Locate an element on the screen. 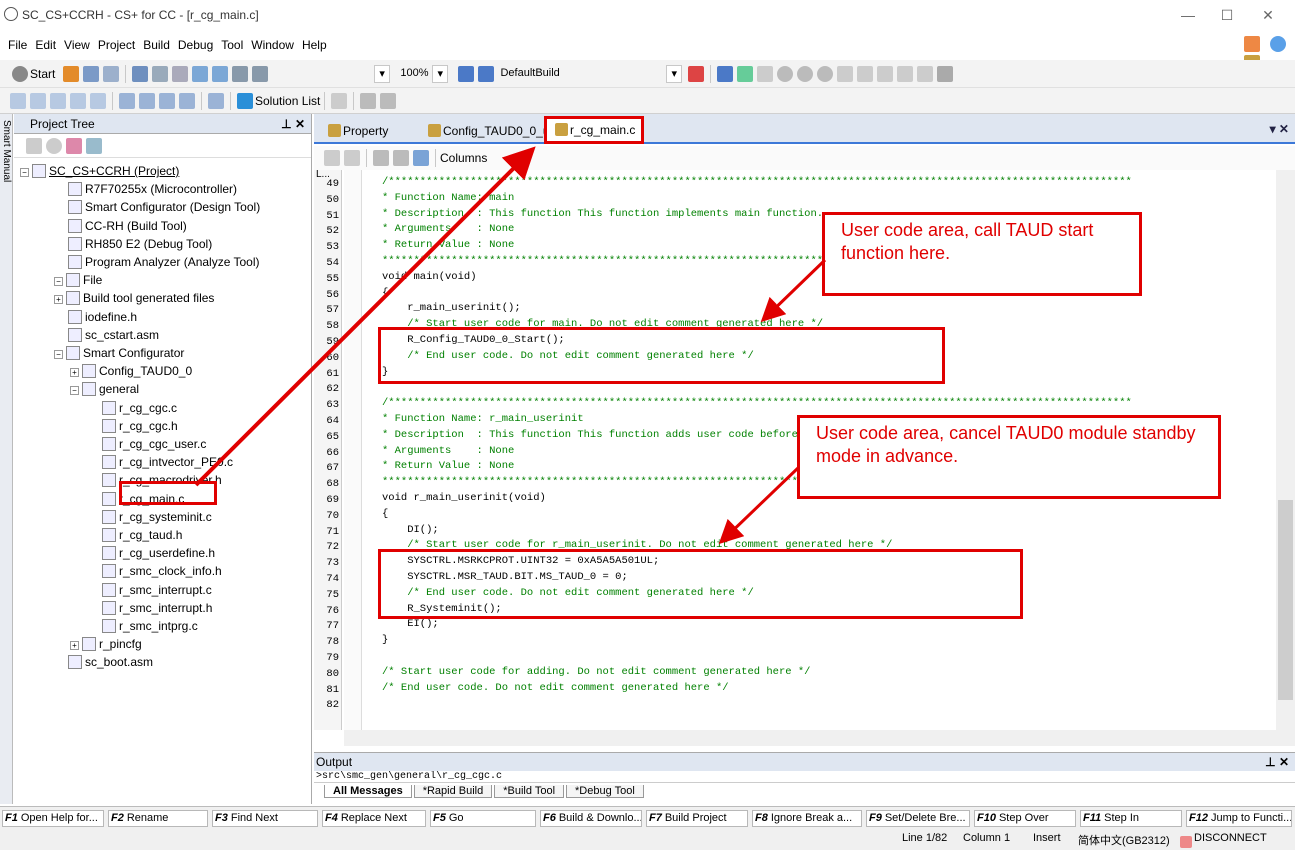 The height and width of the screenshot is (850, 1295). replace-icon is located at coordinates (260, 73).